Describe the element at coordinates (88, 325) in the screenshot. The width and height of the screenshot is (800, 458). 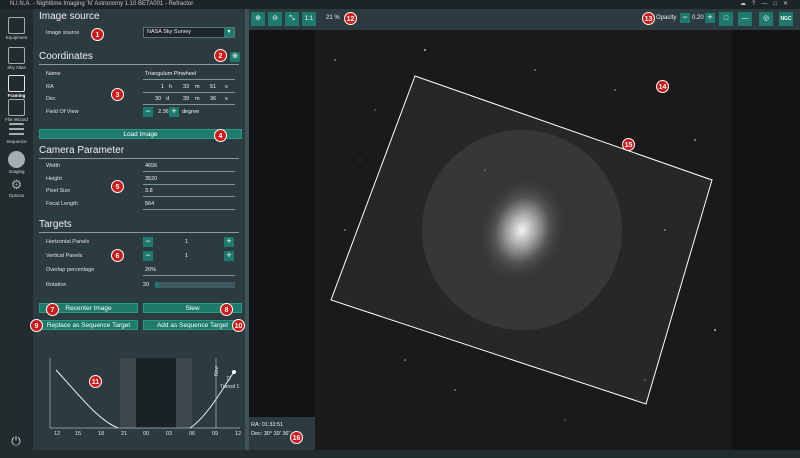
I see `replace-sequence-target-button: Replace as Sequence Target` at that location.